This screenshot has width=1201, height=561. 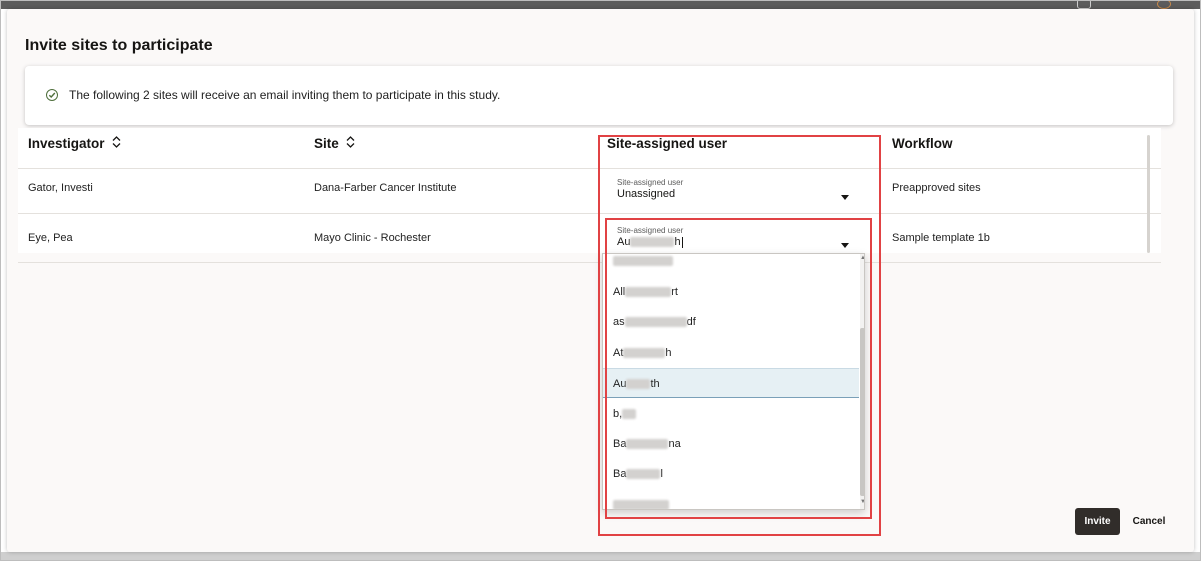 What do you see at coordinates (372, 238) in the screenshot?
I see `site-cell: Mayo Clinic - Rochester` at bounding box center [372, 238].